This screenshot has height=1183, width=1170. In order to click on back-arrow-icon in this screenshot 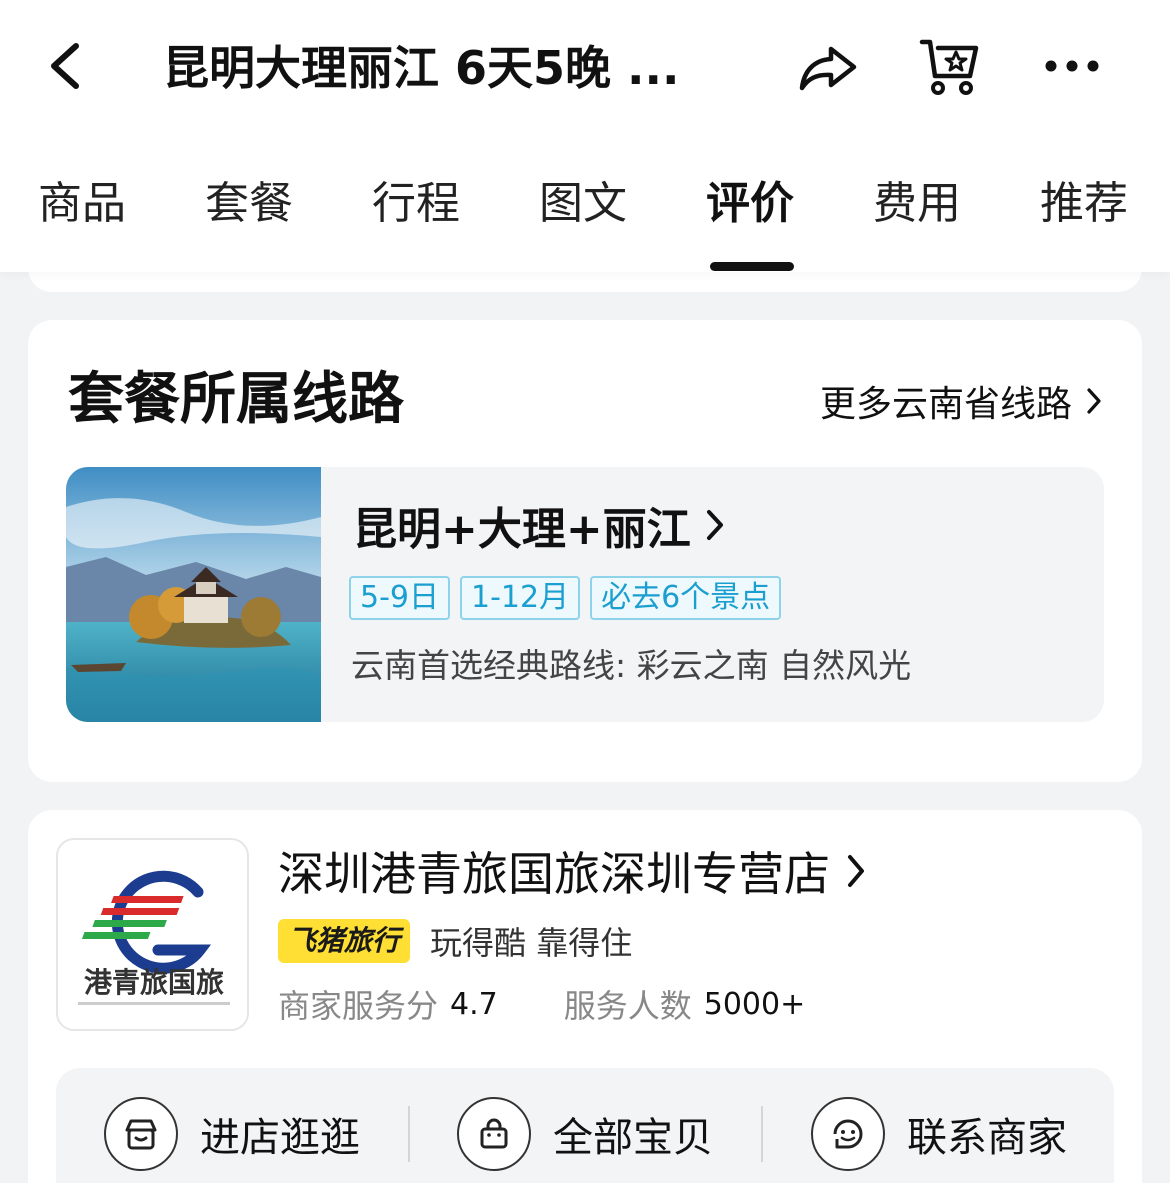, I will do `click(65, 66)`.